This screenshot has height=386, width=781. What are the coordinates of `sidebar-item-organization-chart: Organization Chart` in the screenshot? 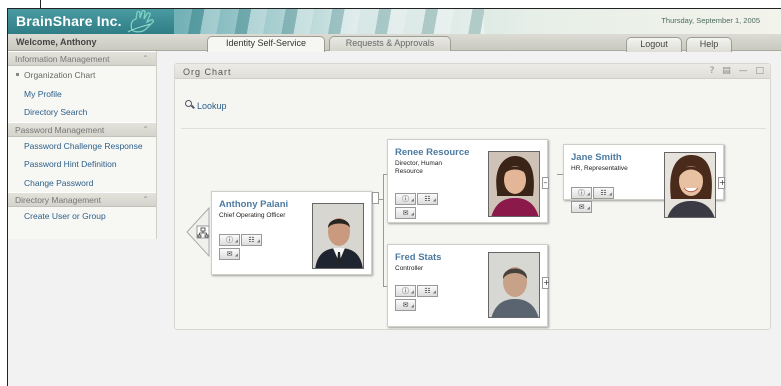 It's located at (82, 75).